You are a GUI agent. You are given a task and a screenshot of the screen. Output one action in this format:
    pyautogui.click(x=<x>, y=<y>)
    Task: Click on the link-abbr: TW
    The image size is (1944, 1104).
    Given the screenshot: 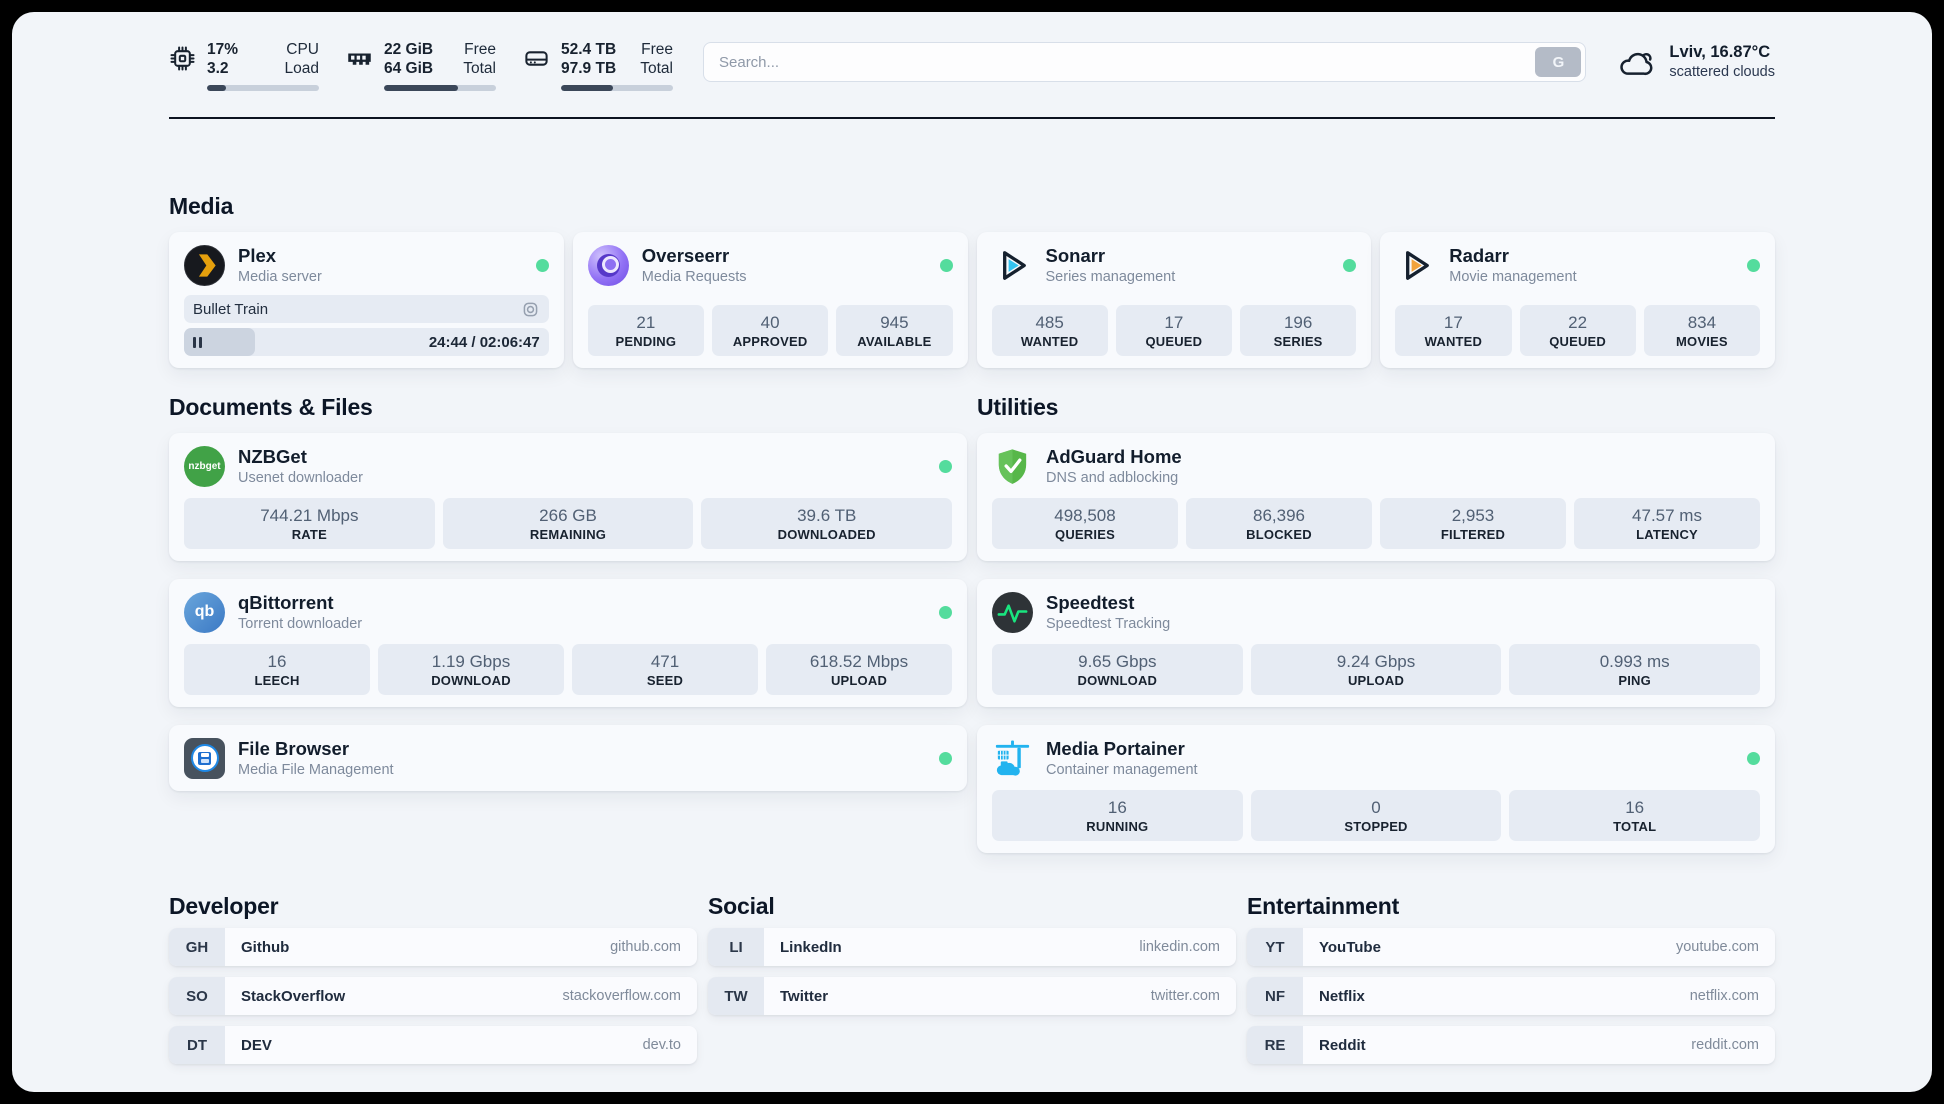 What is the action you would take?
    pyautogui.click(x=736, y=996)
    